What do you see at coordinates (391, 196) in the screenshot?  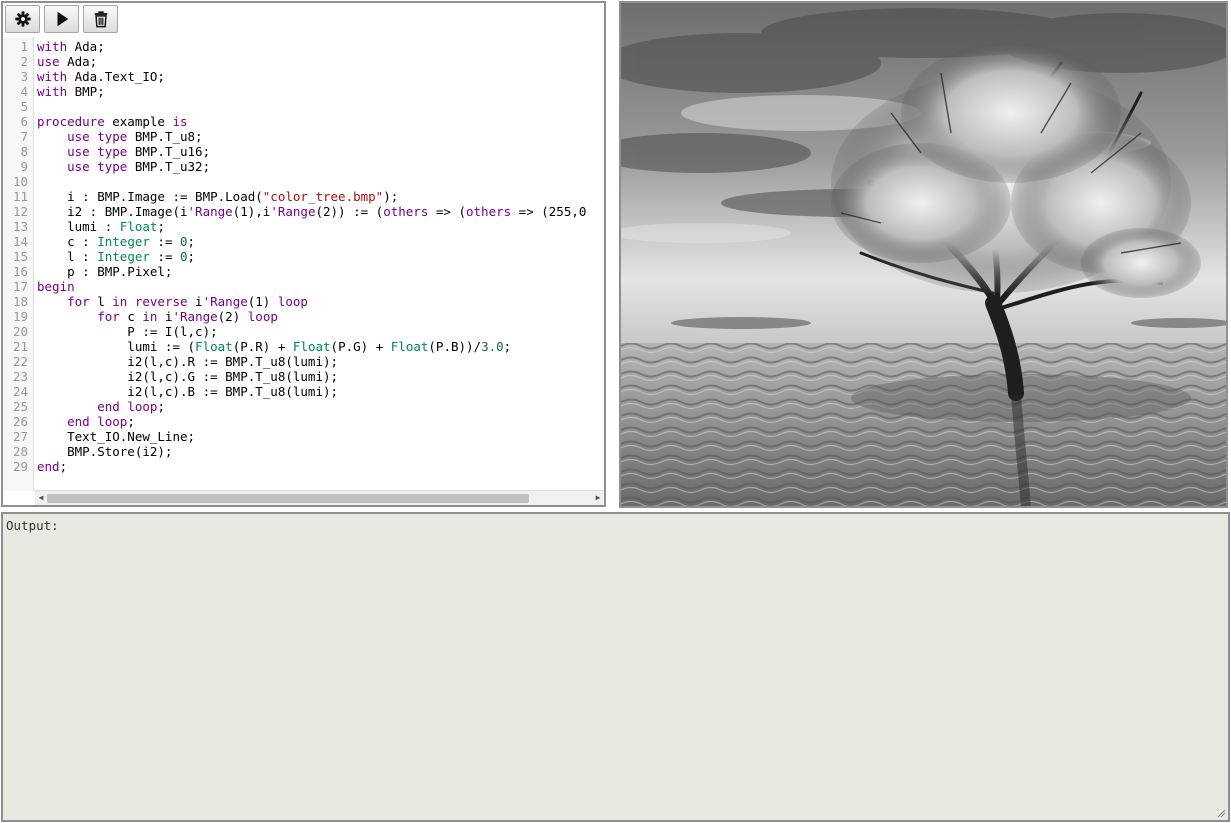 I see `code-token: );` at bounding box center [391, 196].